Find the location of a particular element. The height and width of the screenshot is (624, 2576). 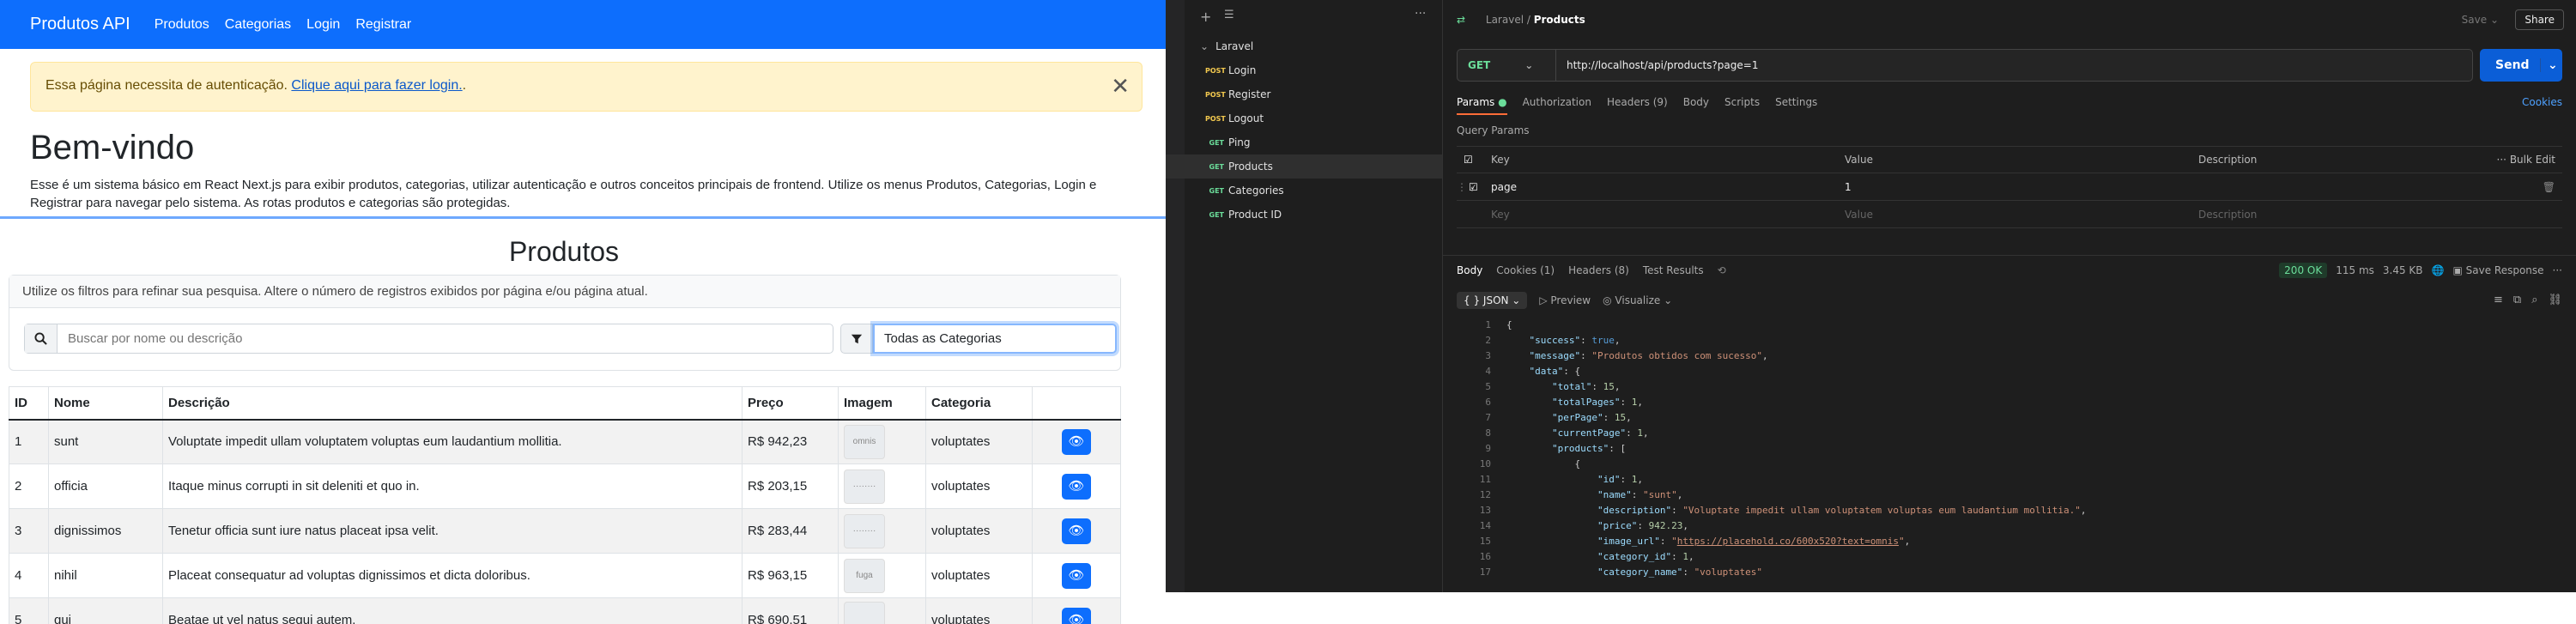

login-link: Clique aqui para fazer login. is located at coordinates (376, 86).